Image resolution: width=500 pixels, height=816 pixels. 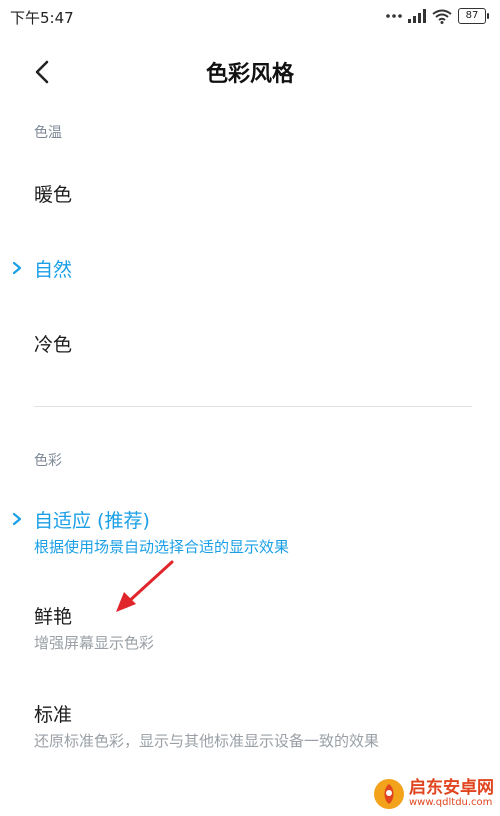 I want to click on page-title: 色彩风格, so click(x=249, y=74).